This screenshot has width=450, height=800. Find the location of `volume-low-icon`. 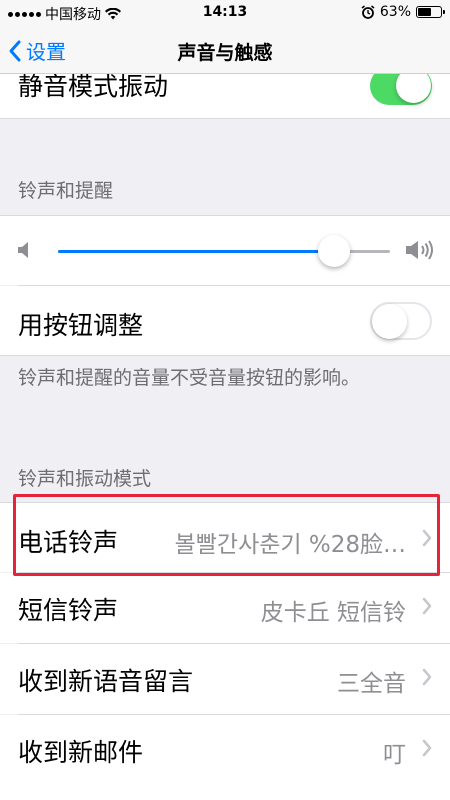

volume-low-icon is located at coordinates (23, 250).